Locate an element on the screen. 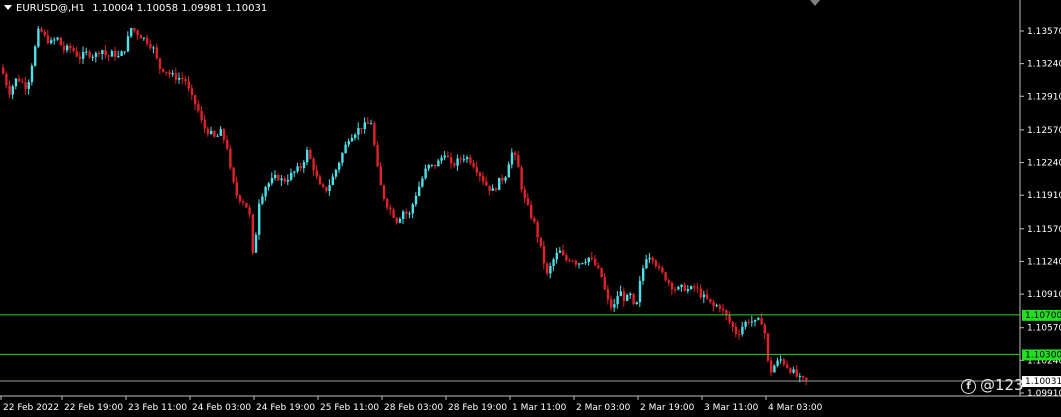 Image resolution: width=1061 pixels, height=417 pixels. time-tick-label: 22 Feb 19:00 is located at coordinates (93, 408).